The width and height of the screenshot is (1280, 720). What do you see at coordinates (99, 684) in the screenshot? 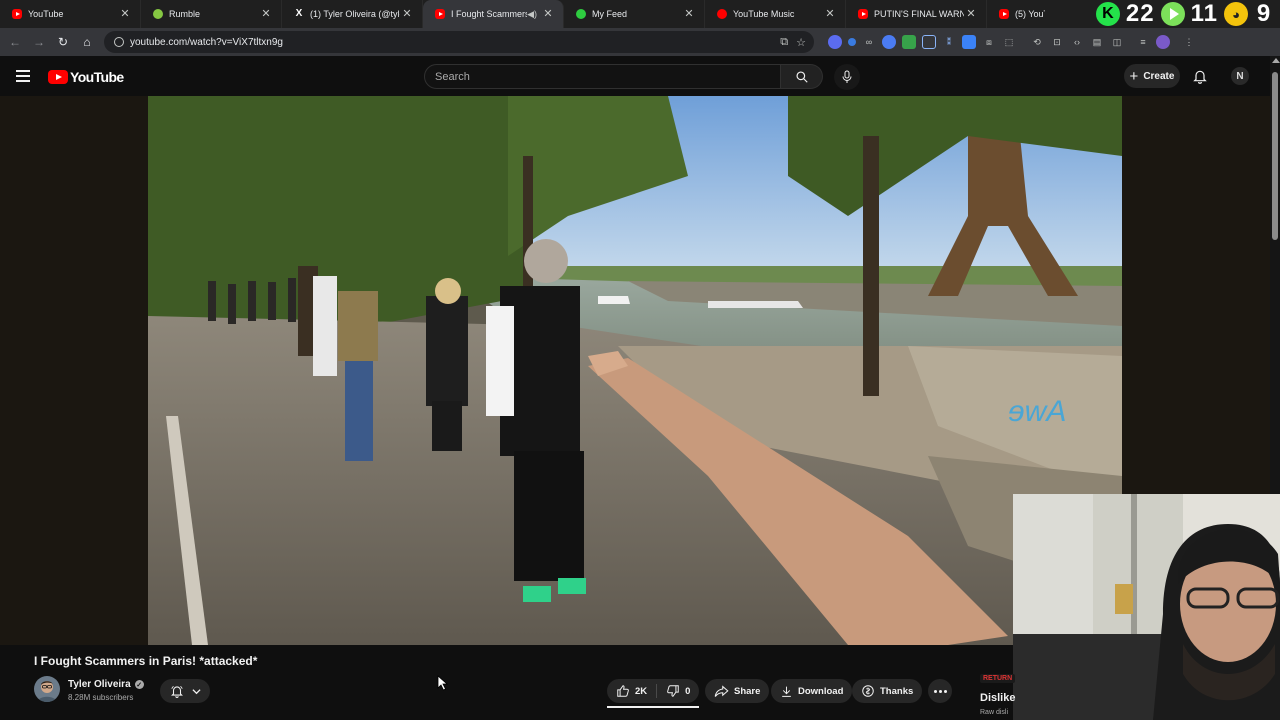
I see `channel-name-text: Tyler Oliveira` at bounding box center [99, 684].